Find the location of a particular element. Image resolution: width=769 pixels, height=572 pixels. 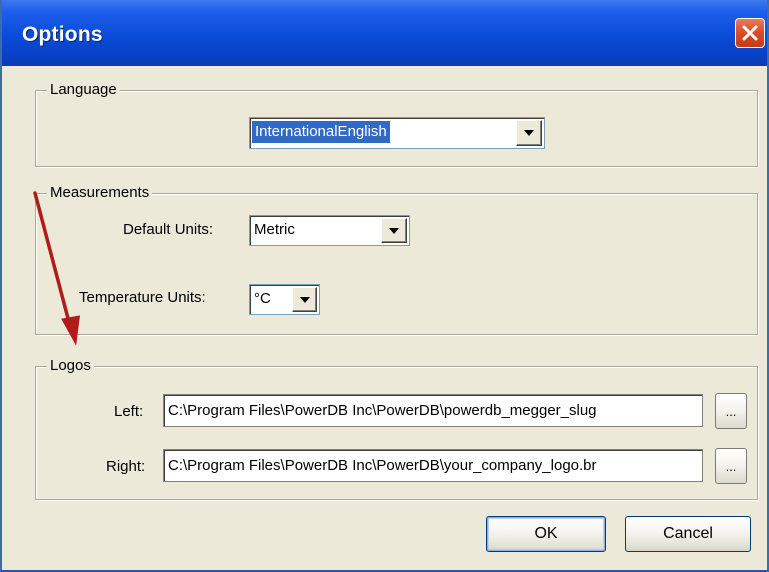

temperature-units-dropdown-button is located at coordinates (304, 299).